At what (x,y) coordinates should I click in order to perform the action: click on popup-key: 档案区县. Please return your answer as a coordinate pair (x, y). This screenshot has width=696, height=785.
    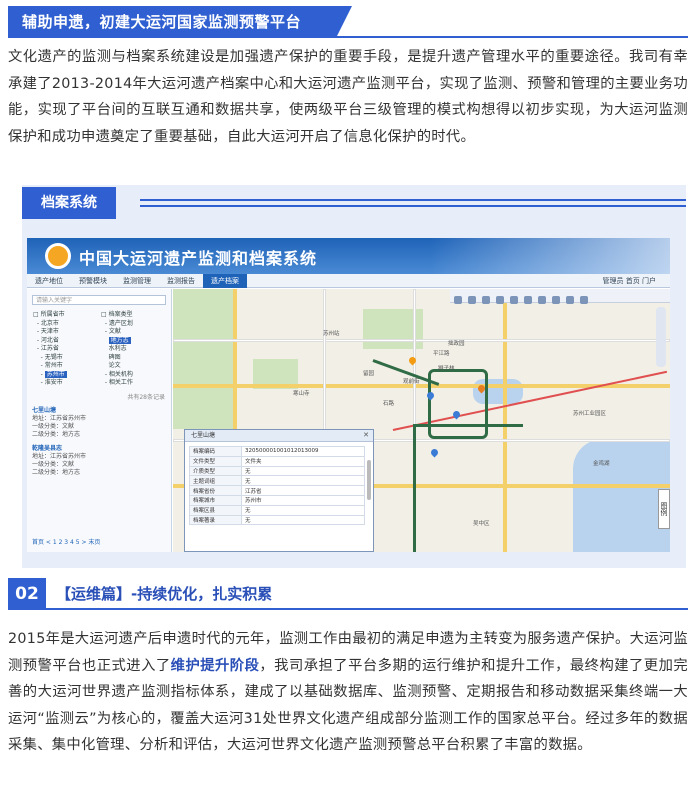
    Looking at the image, I should click on (215, 510).